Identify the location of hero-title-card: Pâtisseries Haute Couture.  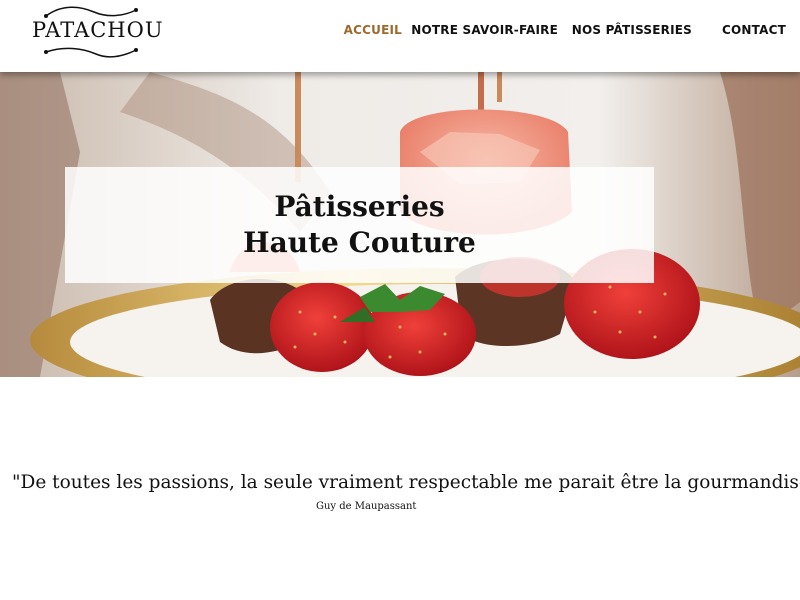
(359, 225).